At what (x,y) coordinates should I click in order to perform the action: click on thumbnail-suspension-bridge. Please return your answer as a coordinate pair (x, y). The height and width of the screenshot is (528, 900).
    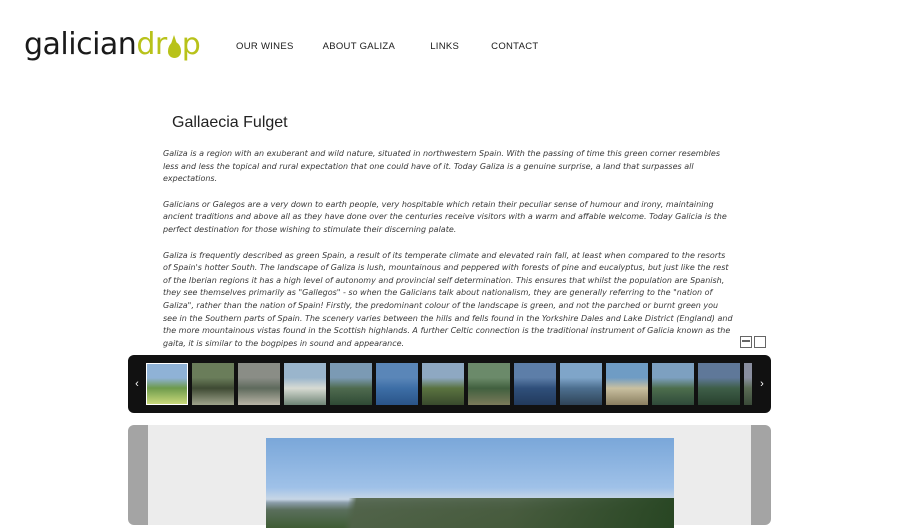
    Looking at the image, I should click on (535, 384).